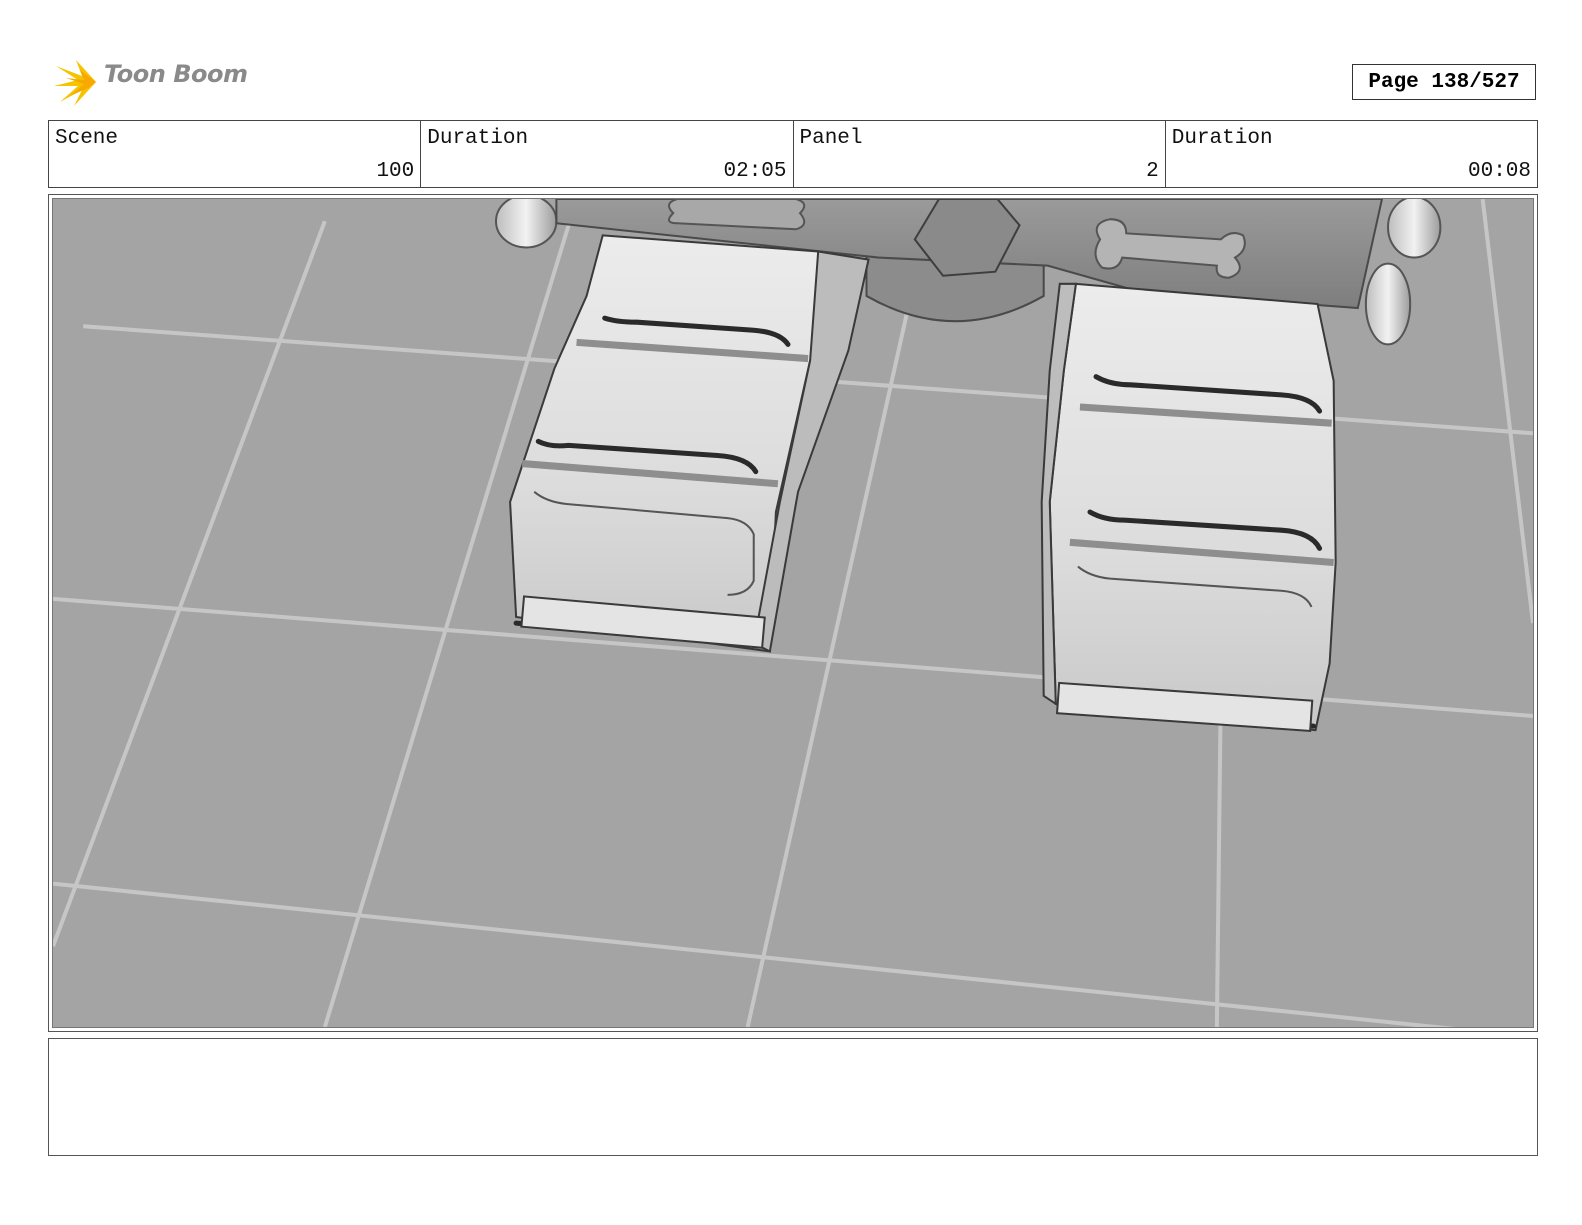 The height and width of the screenshot is (1225, 1582). I want to click on panel-duration-value: 00:08, so click(1499, 171).